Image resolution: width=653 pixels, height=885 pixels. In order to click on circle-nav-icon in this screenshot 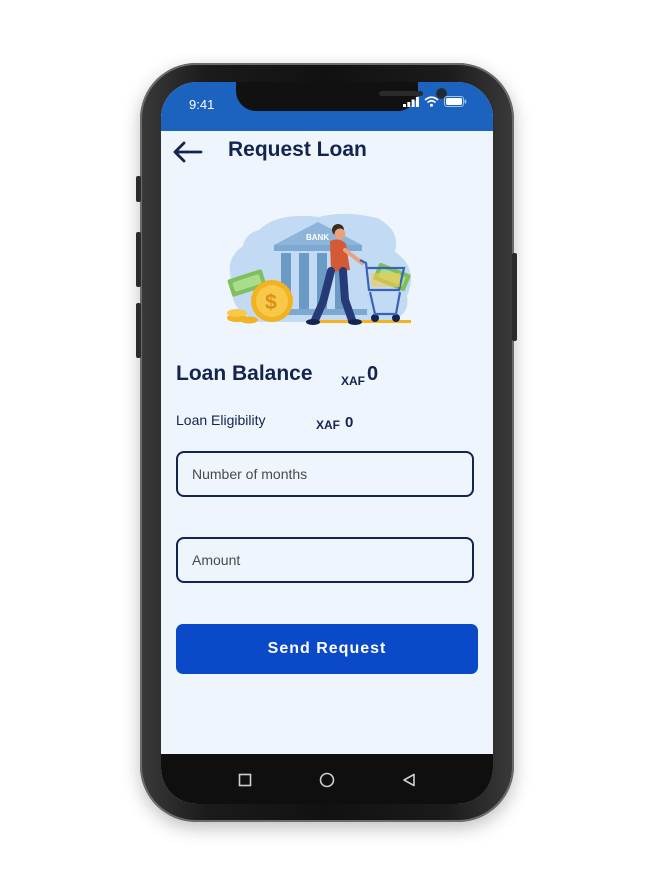, I will do `click(327, 780)`.